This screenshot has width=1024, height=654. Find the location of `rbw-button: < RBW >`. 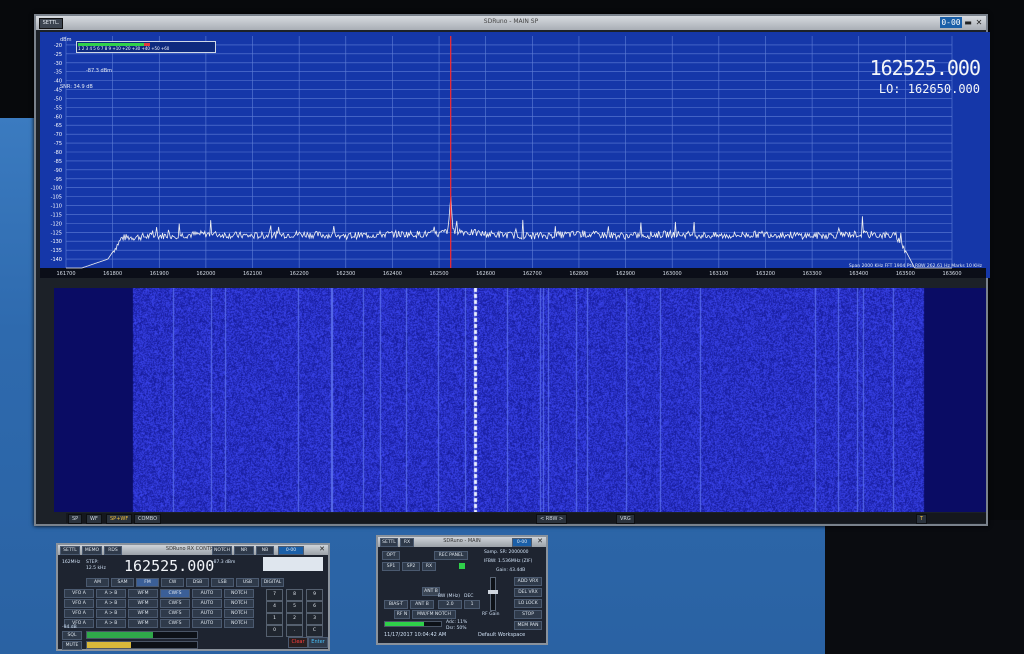

rbw-button: < RBW > is located at coordinates (552, 519).